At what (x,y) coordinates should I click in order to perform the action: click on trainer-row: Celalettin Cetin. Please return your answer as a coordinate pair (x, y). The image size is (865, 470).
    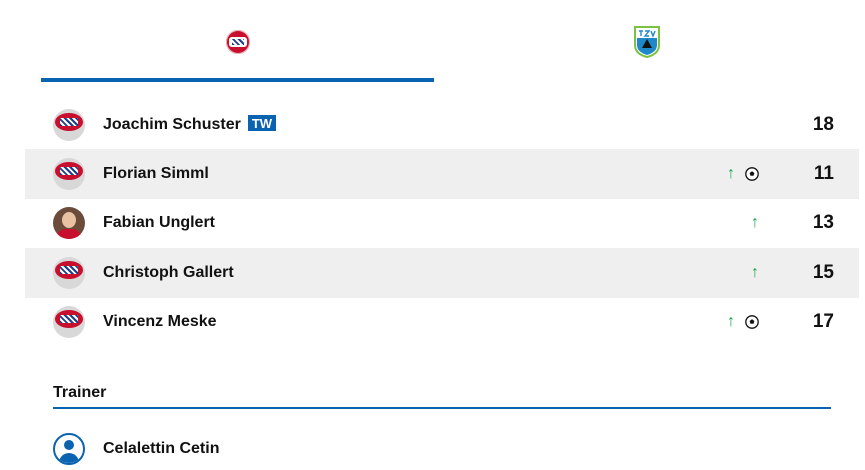
    Looking at the image, I should click on (442, 449).